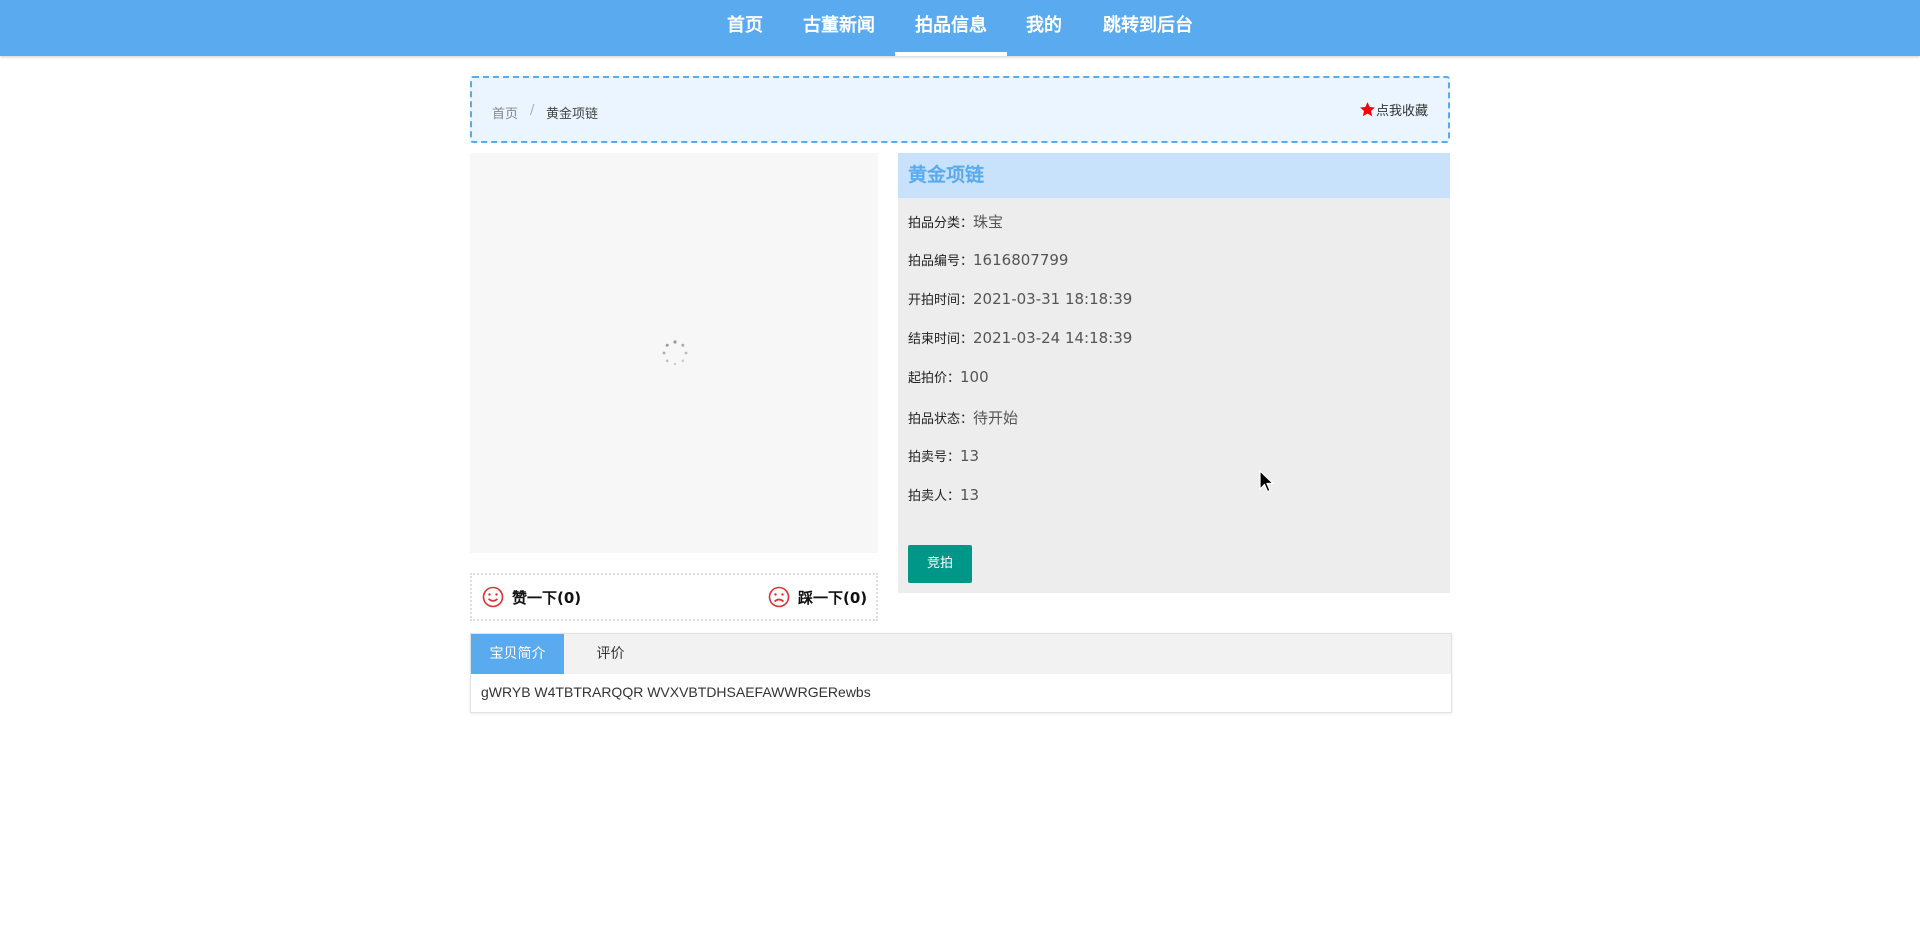  Describe the element at coordinates (505, 112) in the screenshot. I see `breadcrumb-home: 首页` at that location.